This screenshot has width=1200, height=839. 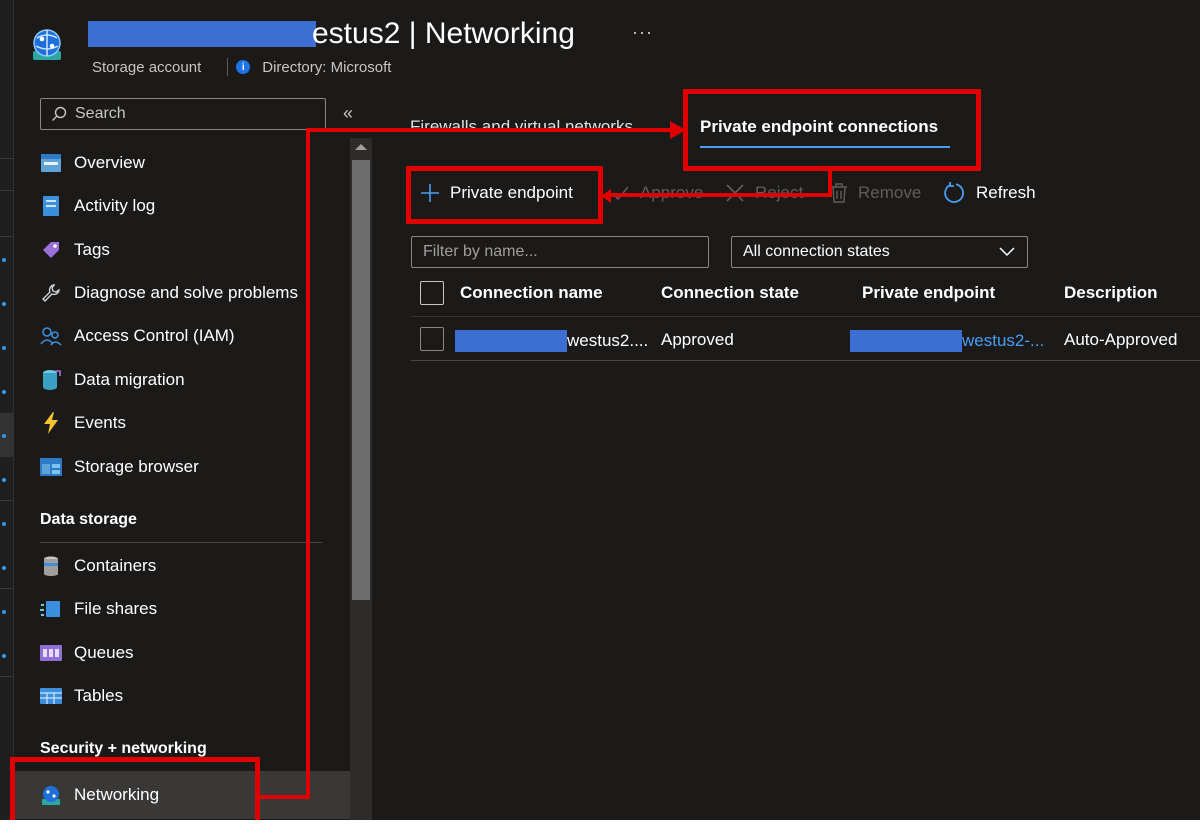 What do you see at coordinates (730, 293) in the screenshot?
I see `column-header-connection-state: Connection state` at bounding box center [730, 293].